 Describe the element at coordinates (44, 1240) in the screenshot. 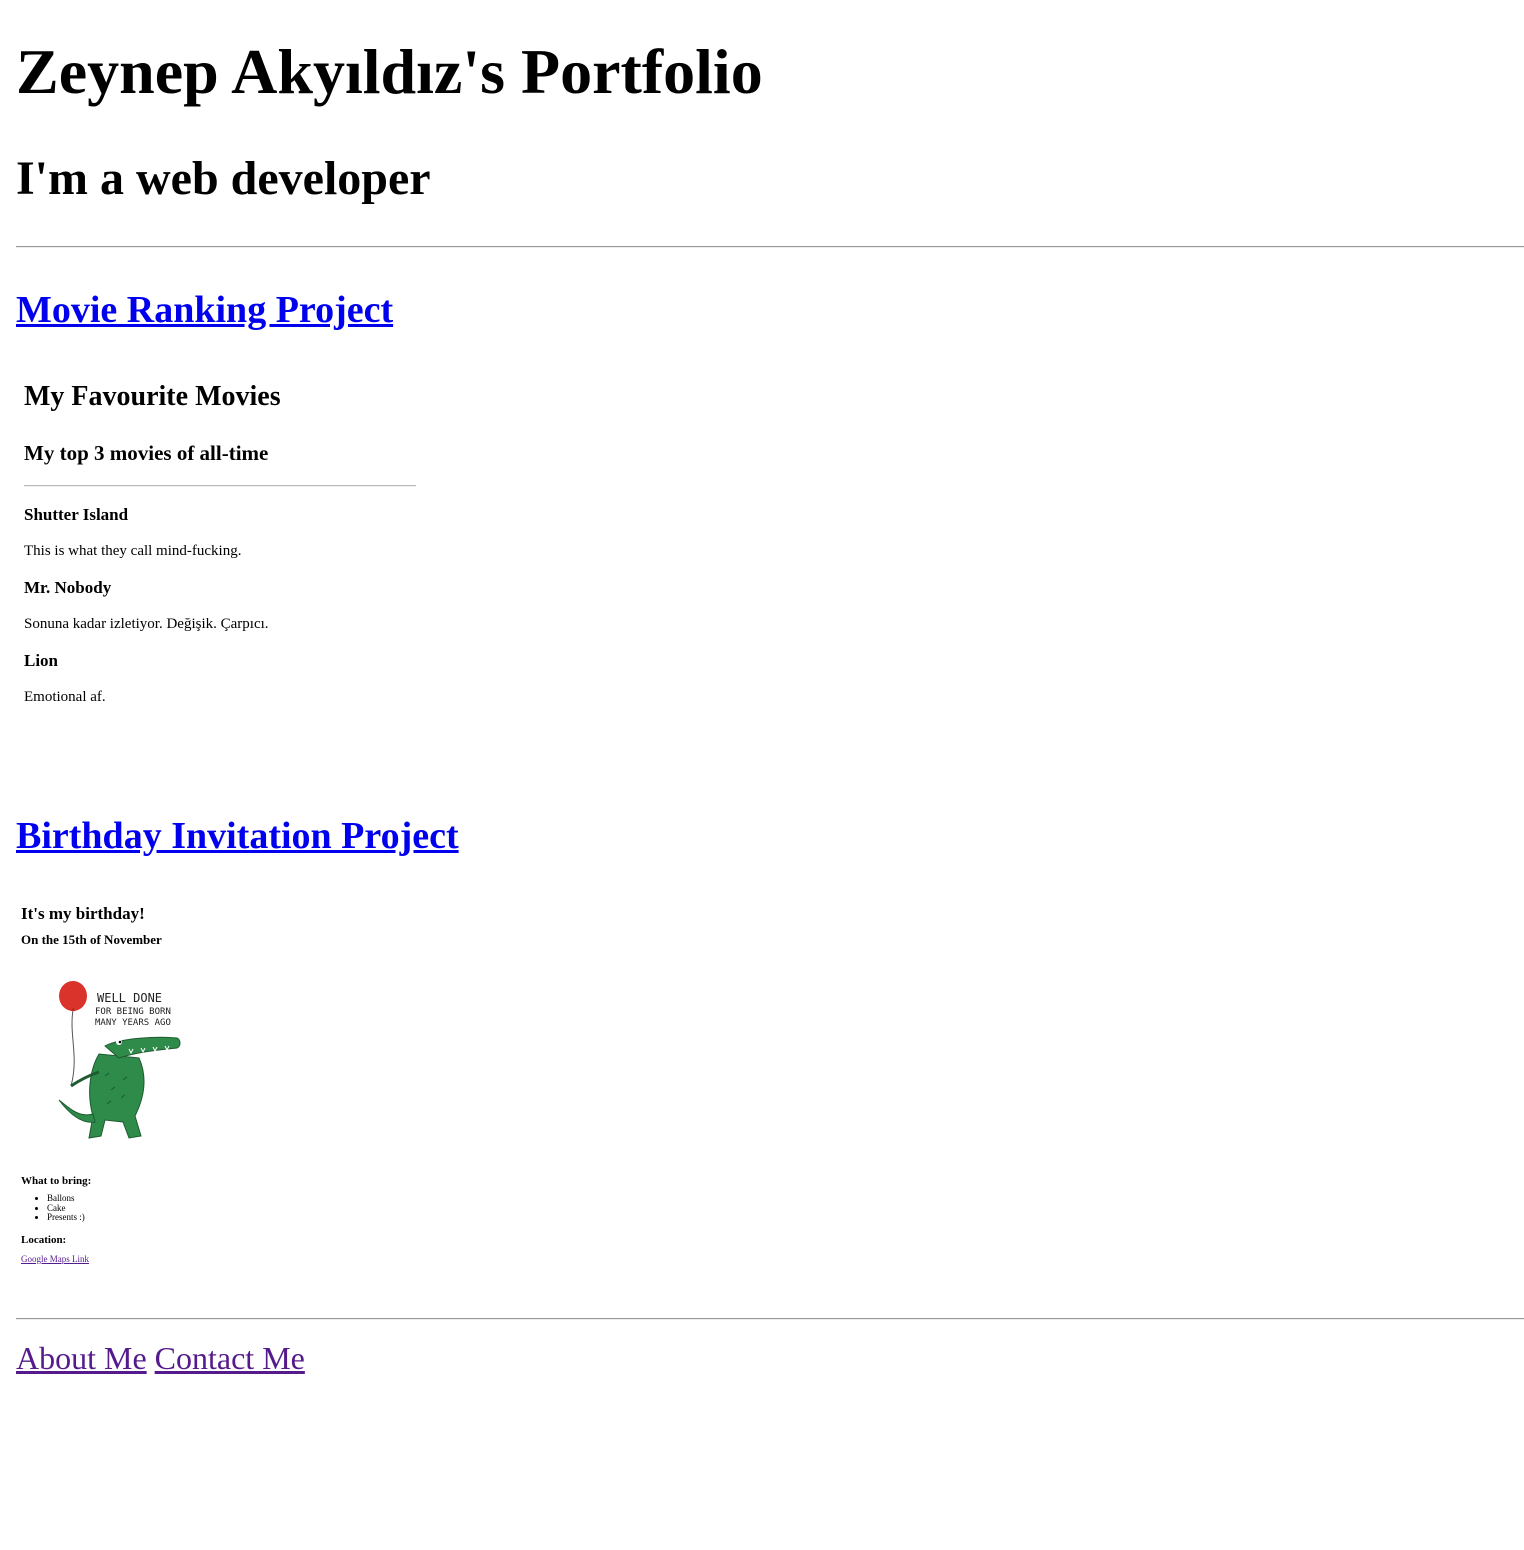

I see `location-label: Location:` at that location.